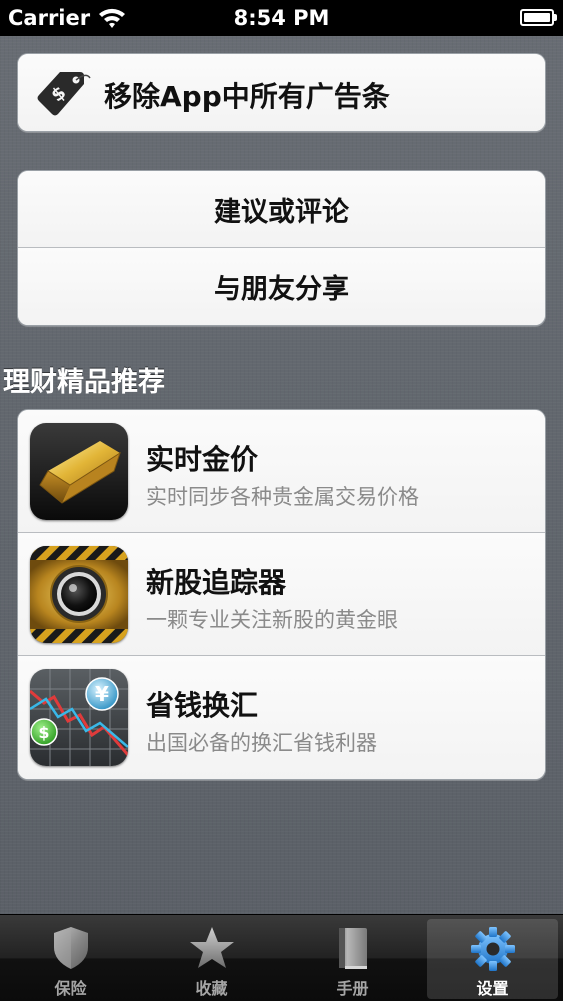 The image size is (563, 1001). Describe the element at coordinates (272, 620) in the screenshot. I see `app-desc: 一颗专业关注新股的黄金眼` at that location.